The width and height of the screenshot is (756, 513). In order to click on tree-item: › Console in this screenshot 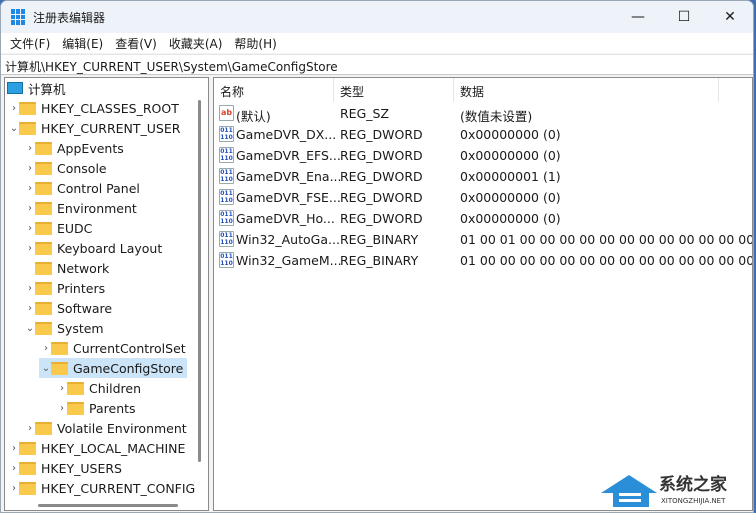, I will do `click(65, 168)`.